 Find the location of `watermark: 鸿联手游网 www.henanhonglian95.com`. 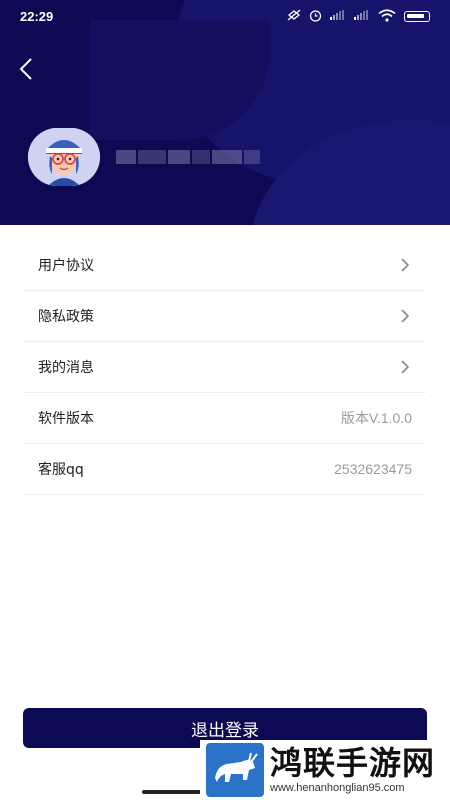

watermark: 鸿联手游网 www.henanhonglian95.com is located at coordinates (325, 770).